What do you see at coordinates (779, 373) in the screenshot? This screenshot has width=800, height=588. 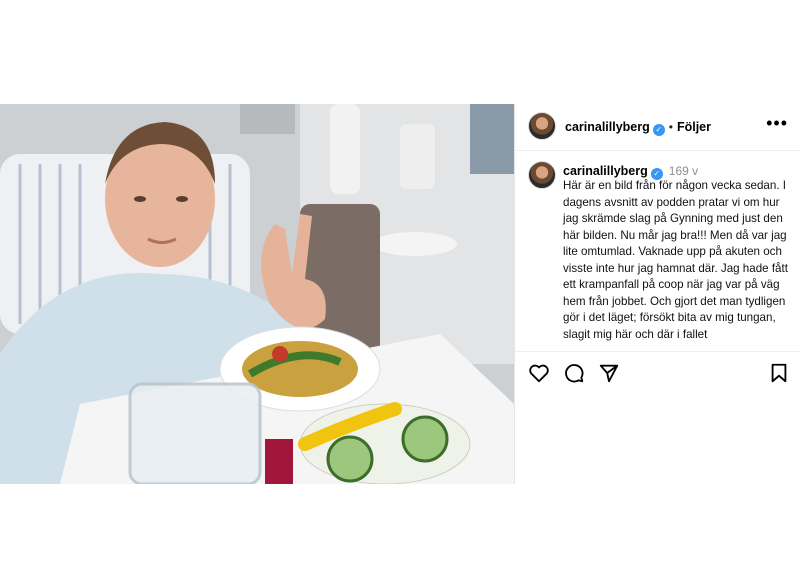 I see `bookmark-icon` at bounding box center [779, 373].